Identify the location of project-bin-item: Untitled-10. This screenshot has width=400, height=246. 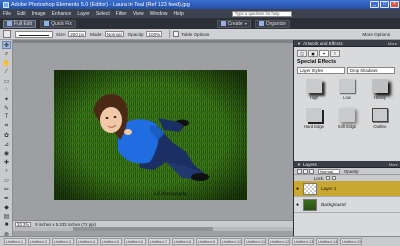
(231, 241).